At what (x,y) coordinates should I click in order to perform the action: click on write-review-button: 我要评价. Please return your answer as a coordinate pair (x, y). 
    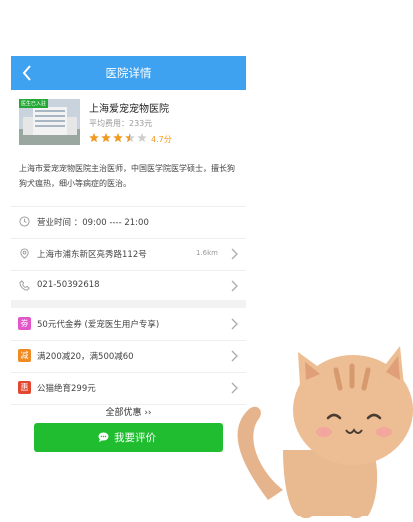
    Looking at the image, I should click on (128, 437).